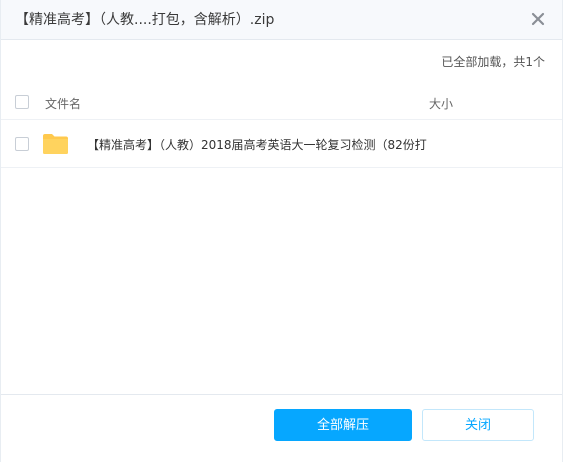 Image resolution: width=563 pixels, height=462 pixels. I want to click on dialog-footer: 全部解压 关闭, so click(281, 428).